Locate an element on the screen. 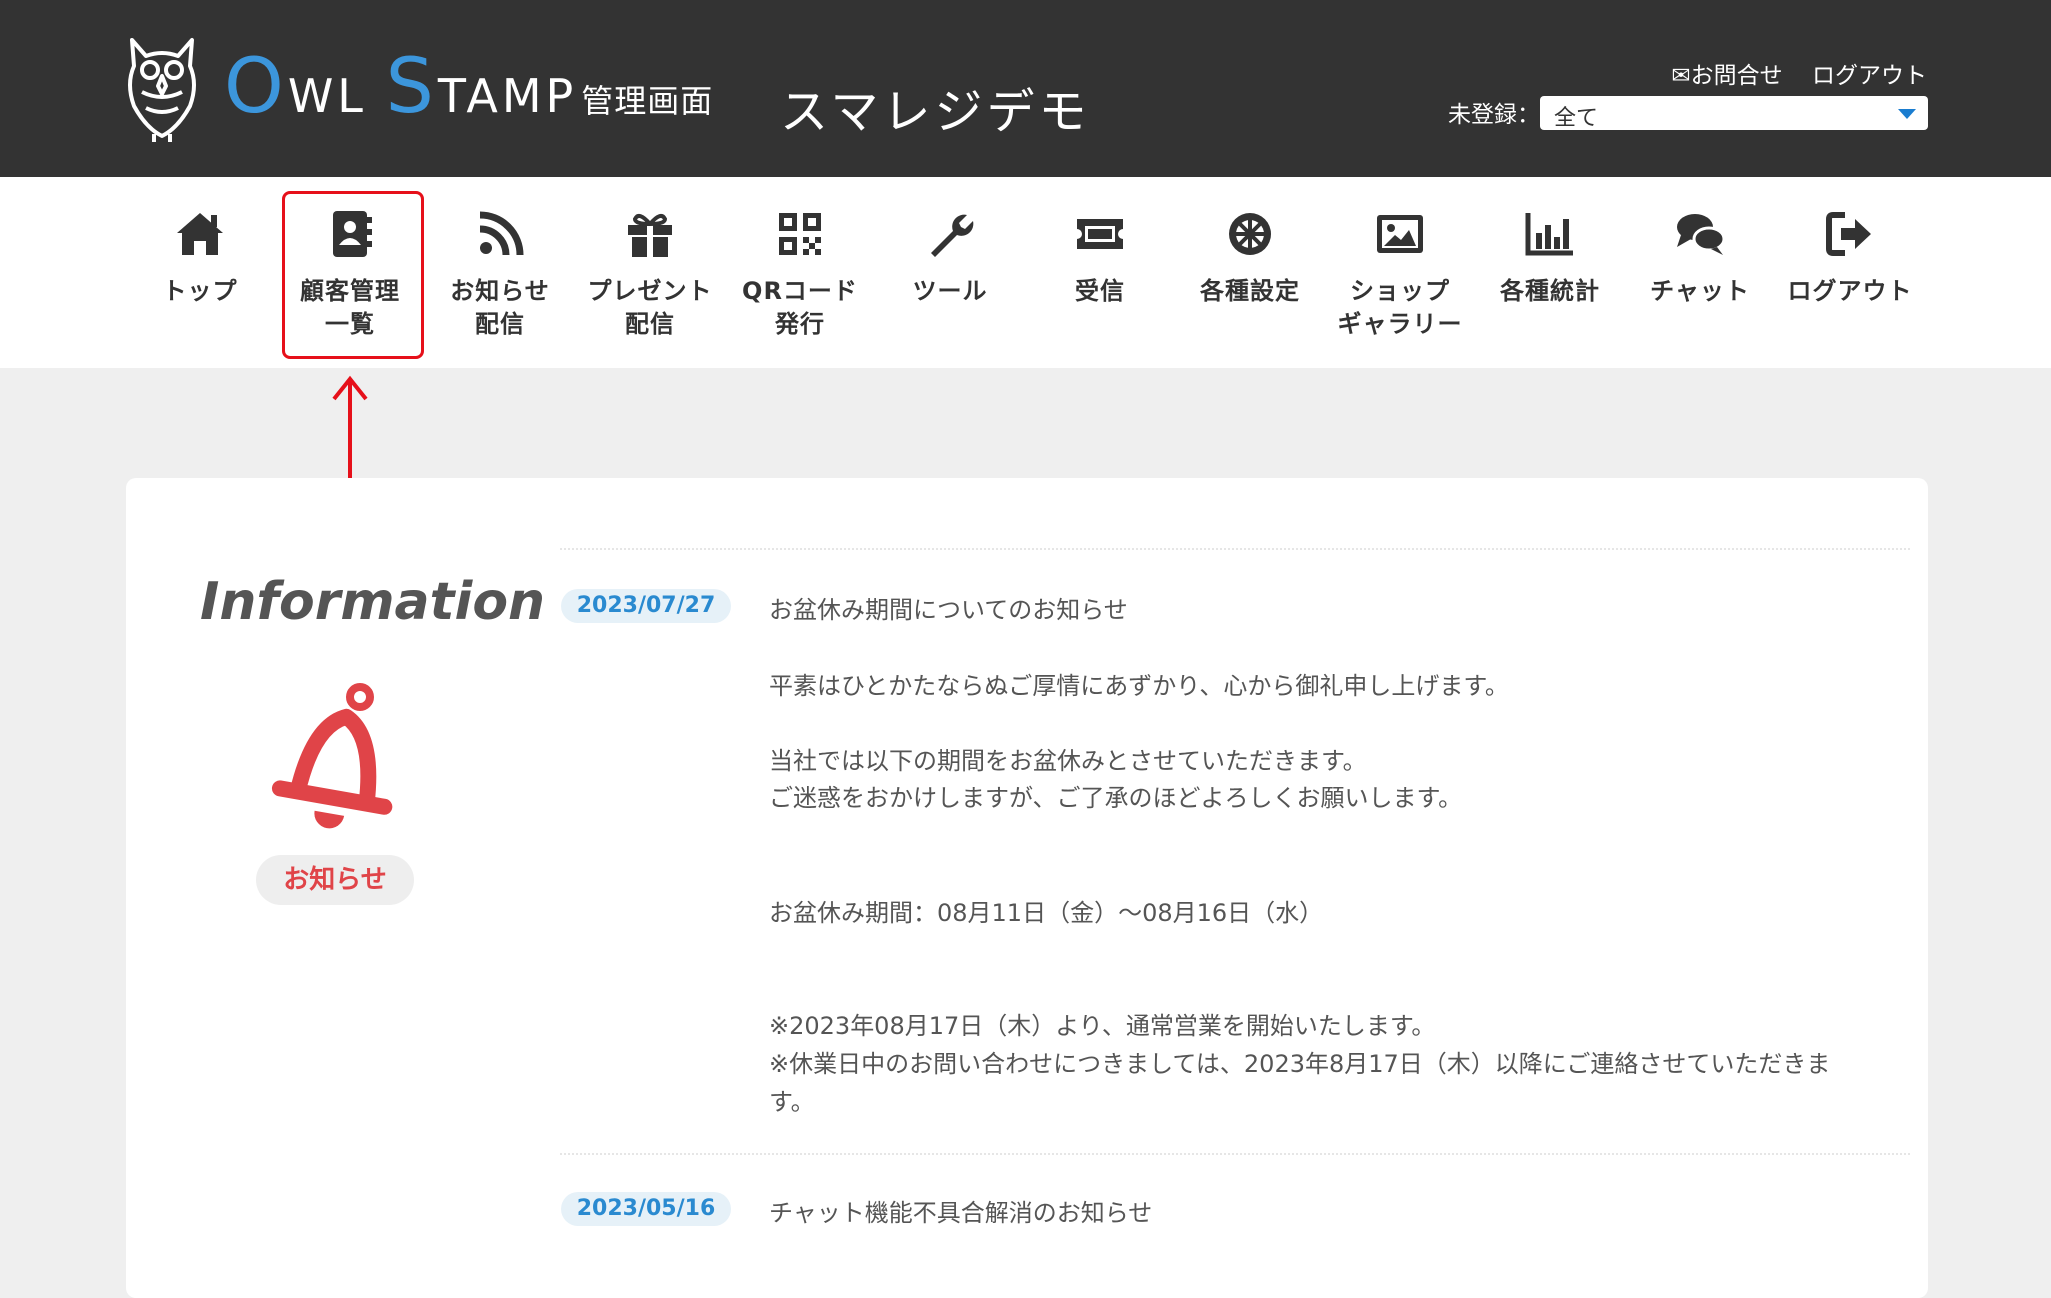 This screenshot has width=2051, height=1298. news-body-line: 平素はひとかたならぬご厚情にあずかり、心から御礼申し上げます。 is located at coordinates (1139, 686).